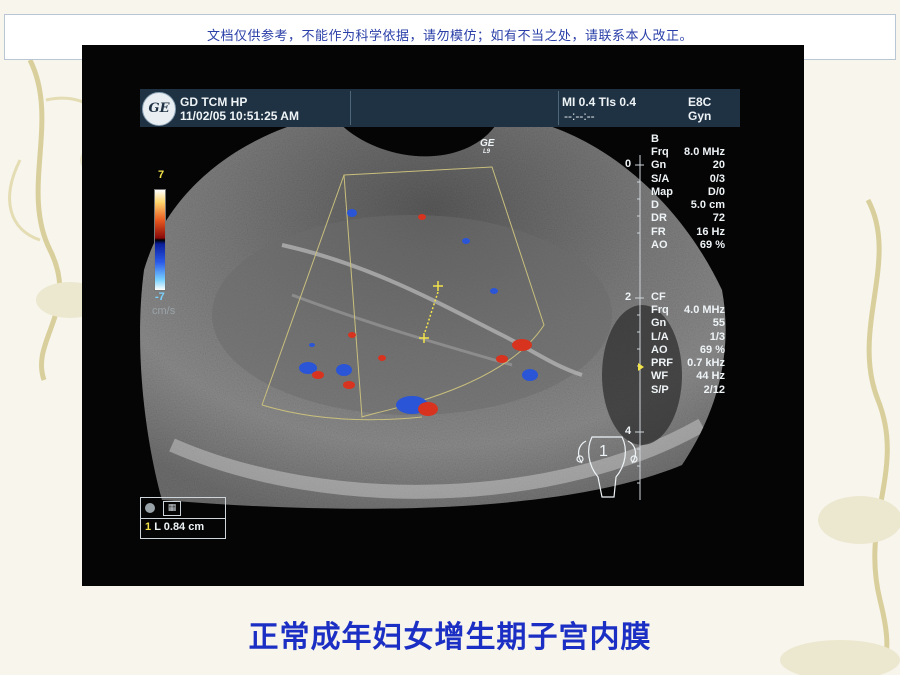 The height and width of the screenshot is (675, 900). What do you see at coordinates (487, 143) in the screenshot?
I see `probe-orientation-mark: GE` at bounding box center [487, 143].